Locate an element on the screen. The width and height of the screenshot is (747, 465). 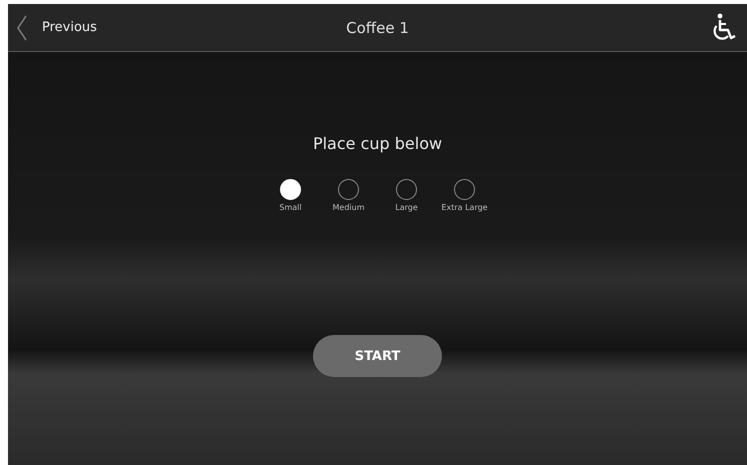
previous-button: Previous is located at coordinates (56, 27).